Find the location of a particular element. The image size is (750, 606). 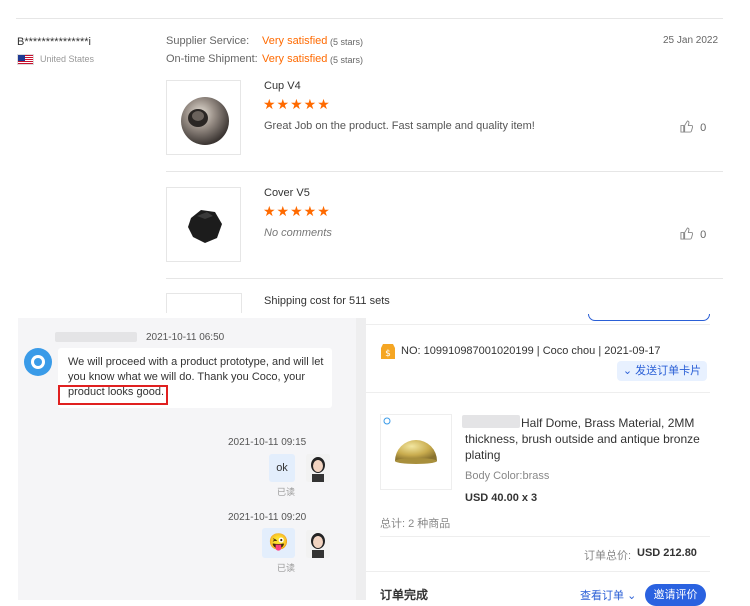

msg-2-time: 2021-10-11 09:15 is located at coordinates (267, 442).